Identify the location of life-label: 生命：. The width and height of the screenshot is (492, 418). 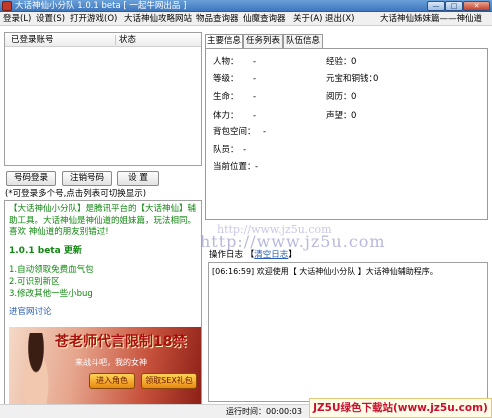
(226, 97).